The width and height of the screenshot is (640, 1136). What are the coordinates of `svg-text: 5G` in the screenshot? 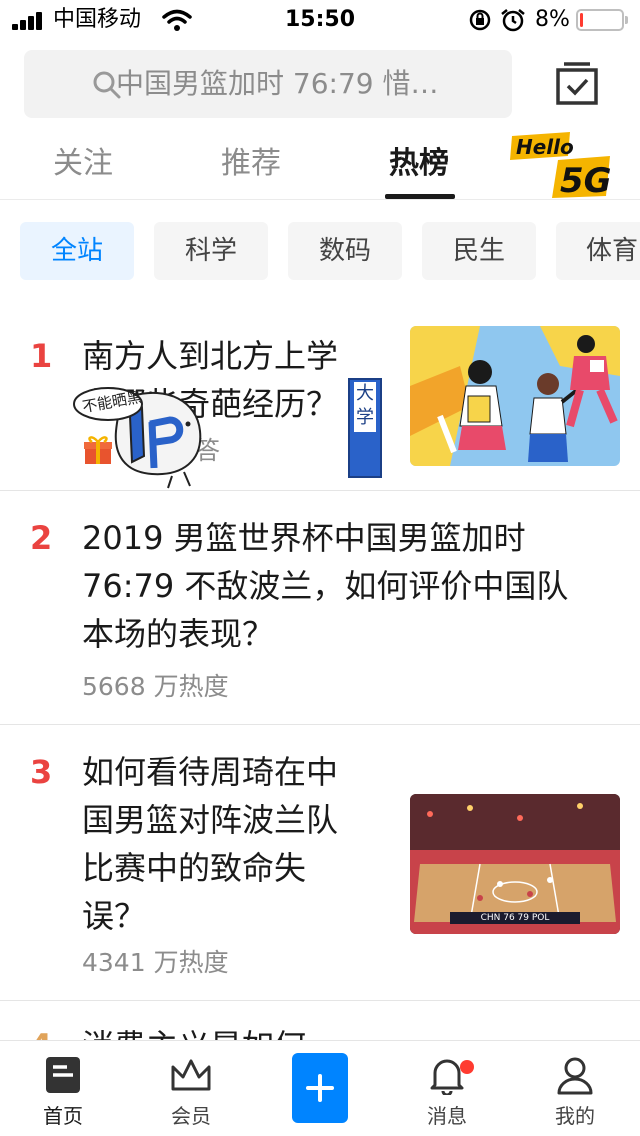 It's located at (586, 180).